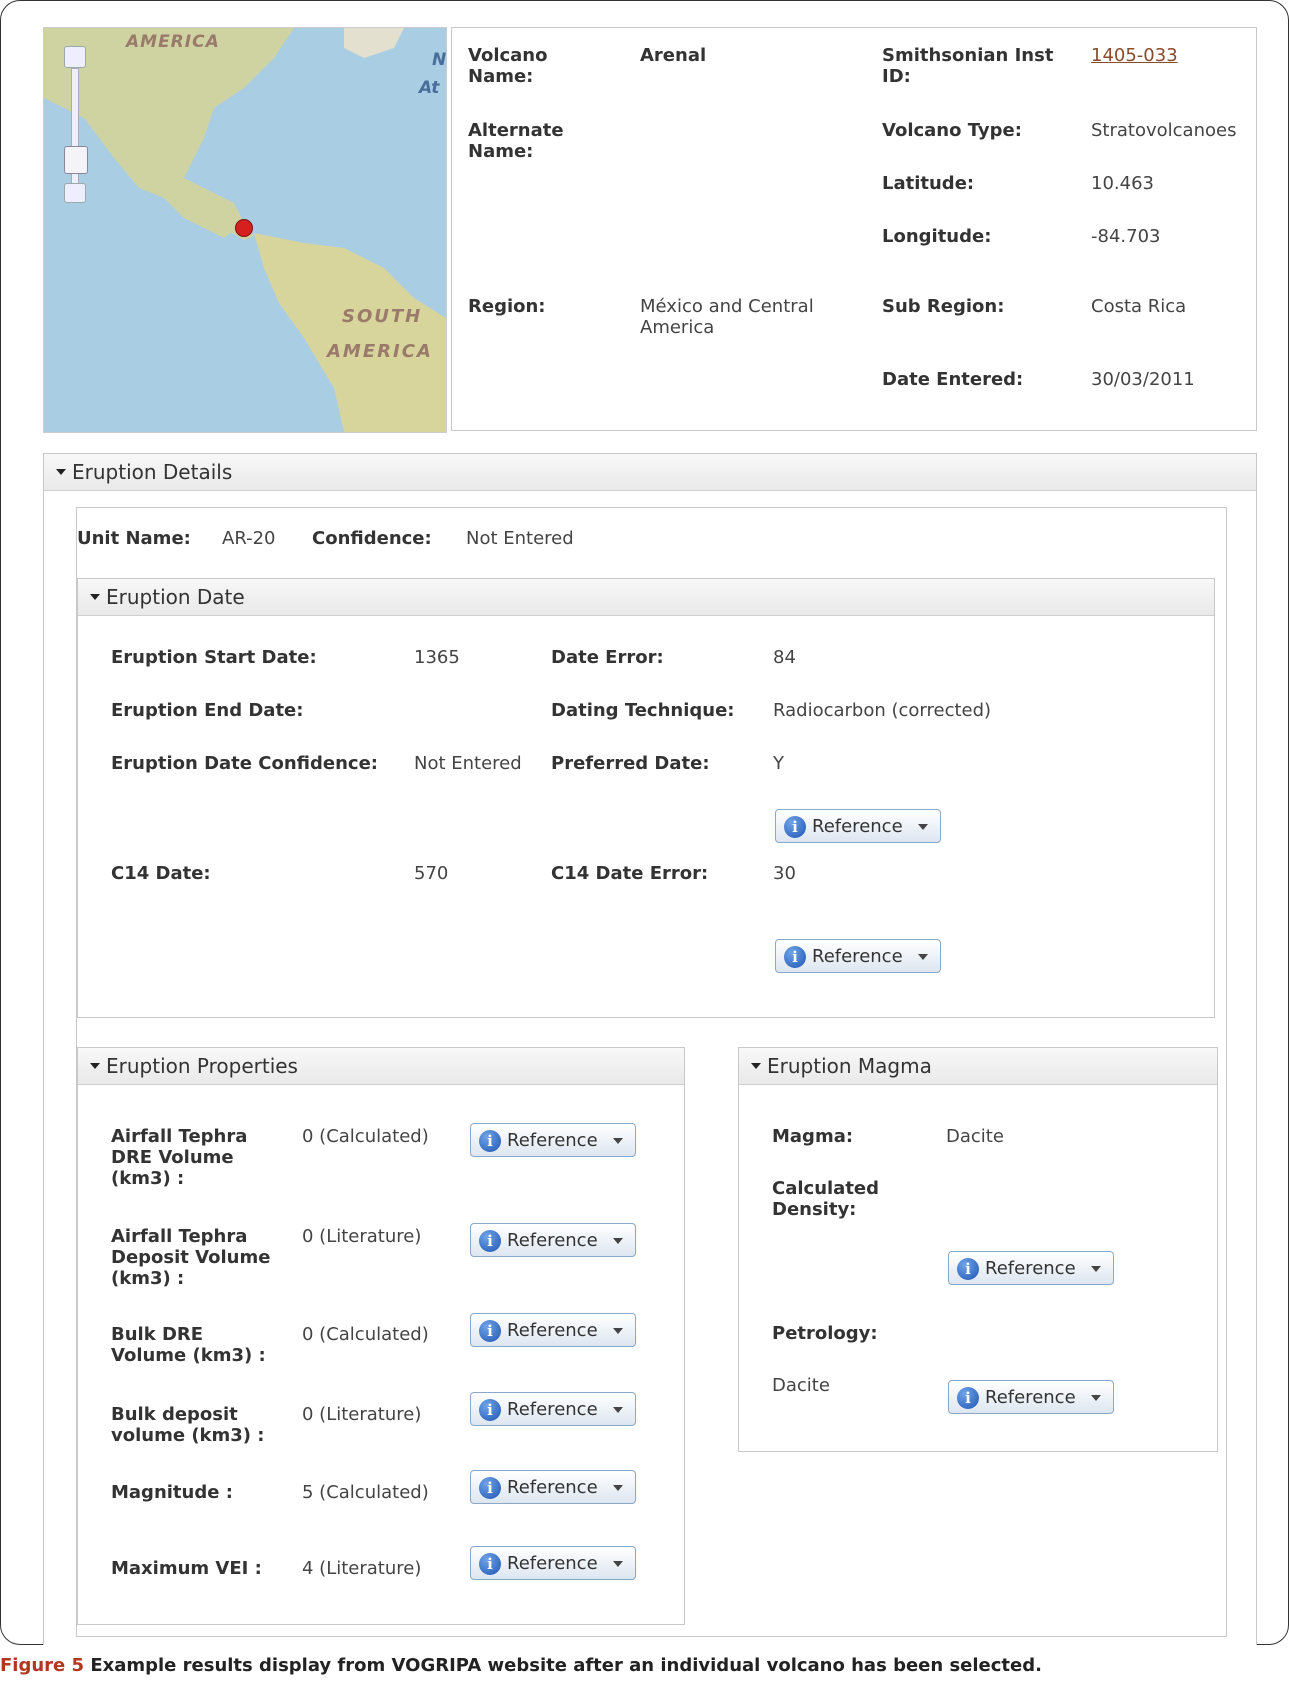  I want to click on property-value: 4 (Literature), so click(362, 1568).